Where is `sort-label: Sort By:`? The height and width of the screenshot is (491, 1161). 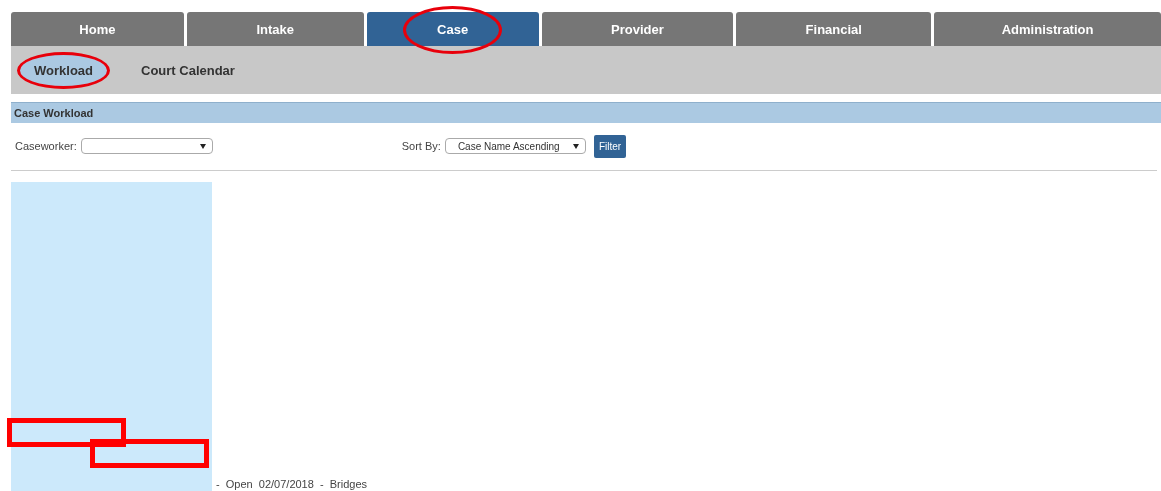
sort-label: Sort By: is located at coordinates (421, 146).